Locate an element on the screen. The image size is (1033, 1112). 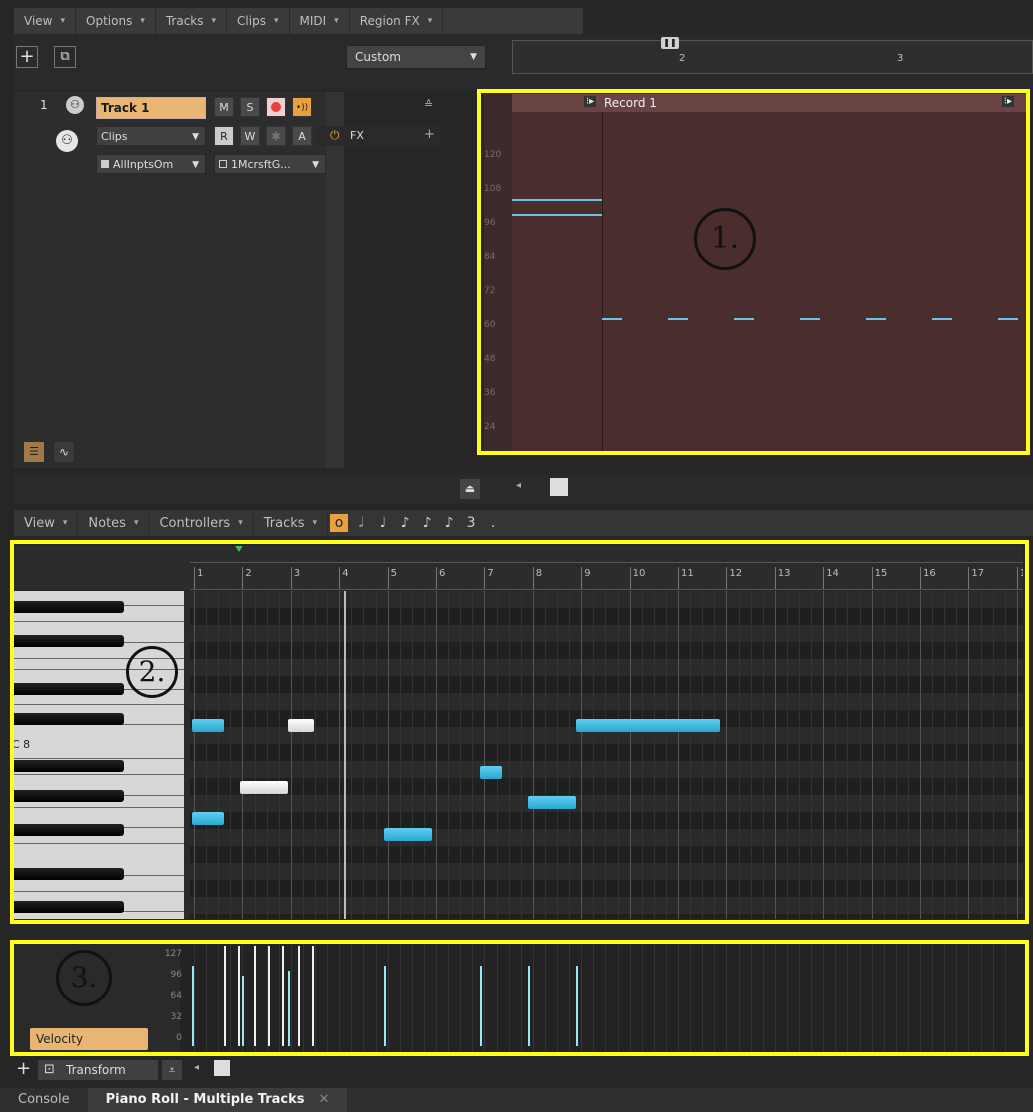
menu-tracks: Tracks ▾ is located at coordinates (192, 21).